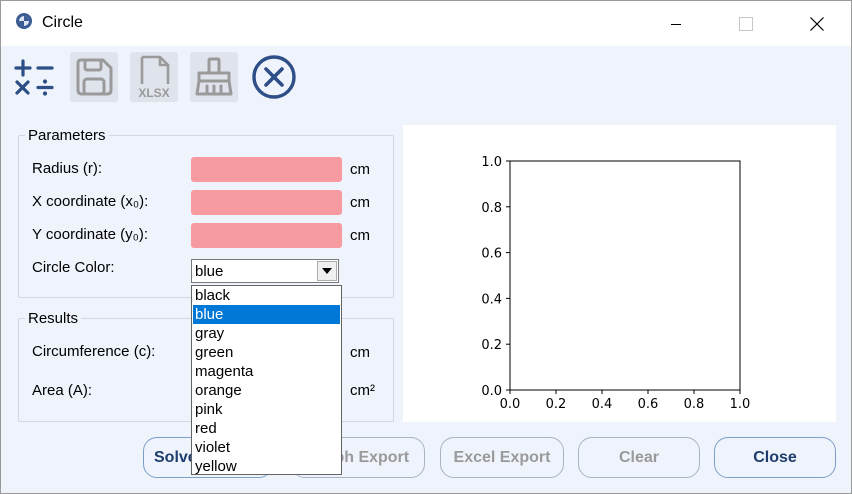  I want to click on y-coordinate-input, so click(266, 235).